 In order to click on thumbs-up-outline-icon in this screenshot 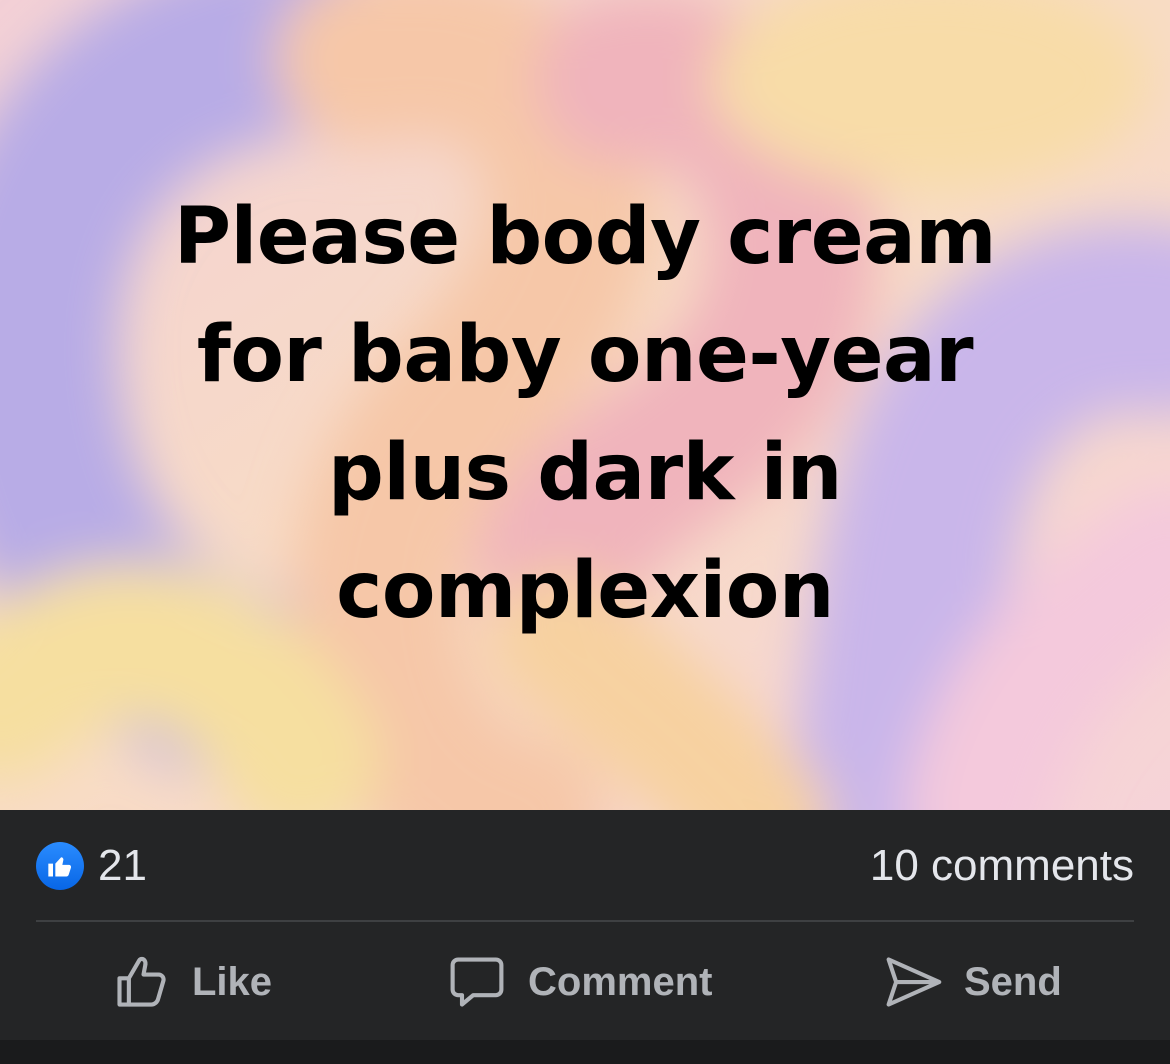, I will do `click(141, 981)`.